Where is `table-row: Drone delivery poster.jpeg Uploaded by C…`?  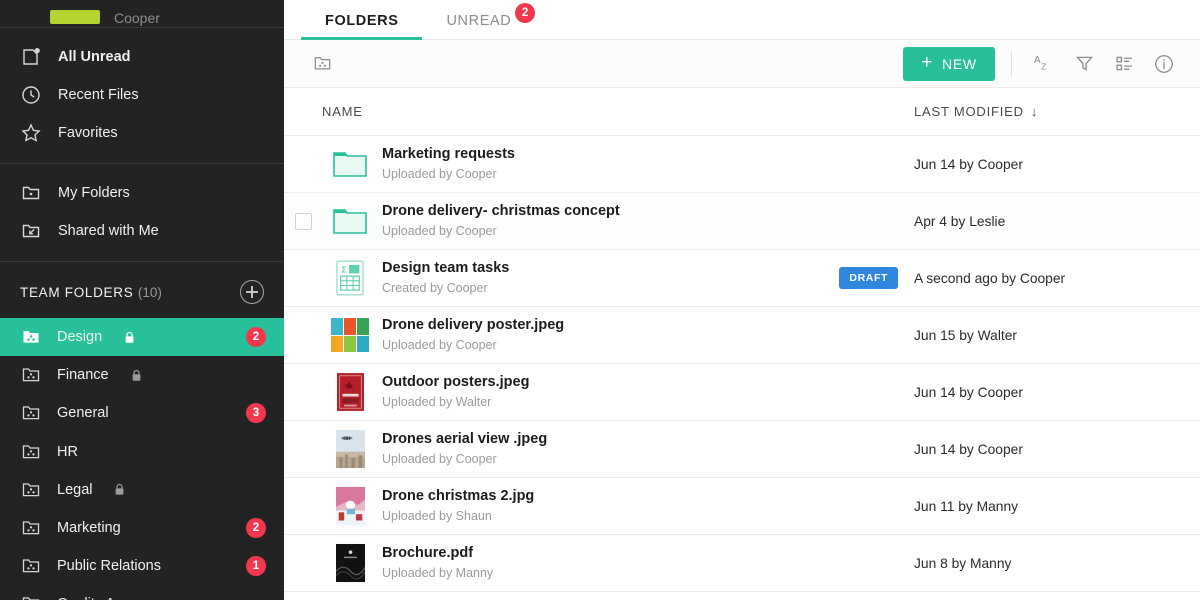 table-row: Drone delivery poster.jpeg Uploaded by C… is located at coordinates (742, 335).